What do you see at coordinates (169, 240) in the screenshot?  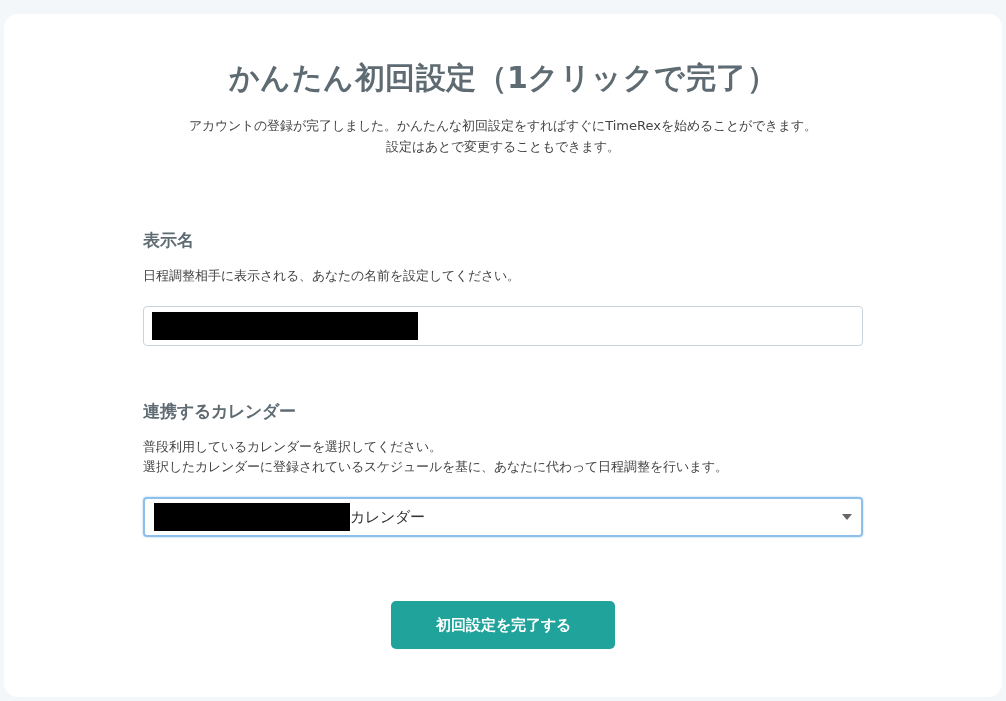 I see `section-heading: 表示名` at bounding box center [169, 240].